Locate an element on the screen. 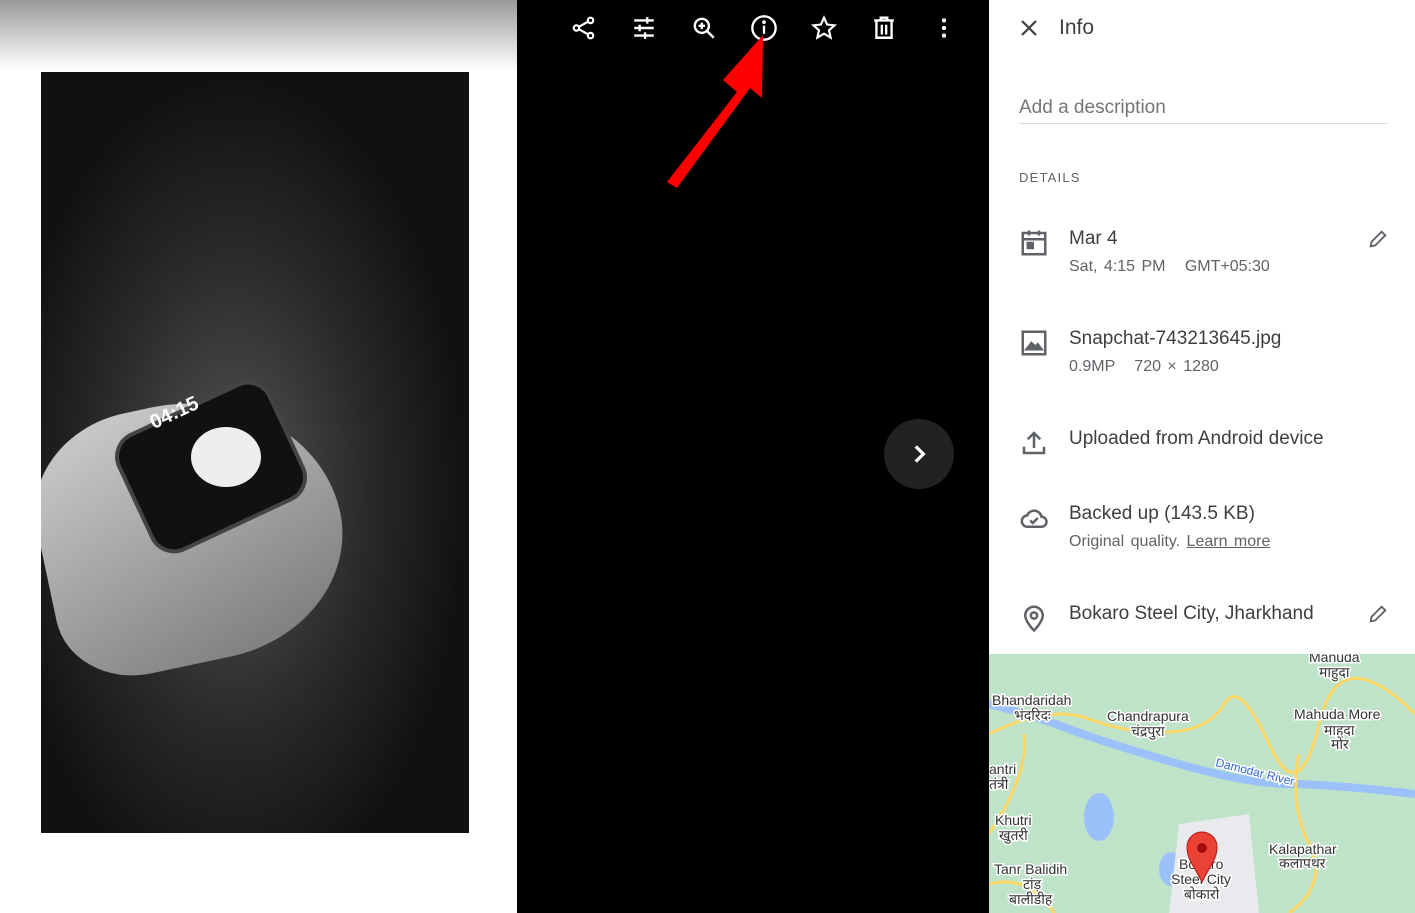  favorite-button is located at coordinates (824, 28).